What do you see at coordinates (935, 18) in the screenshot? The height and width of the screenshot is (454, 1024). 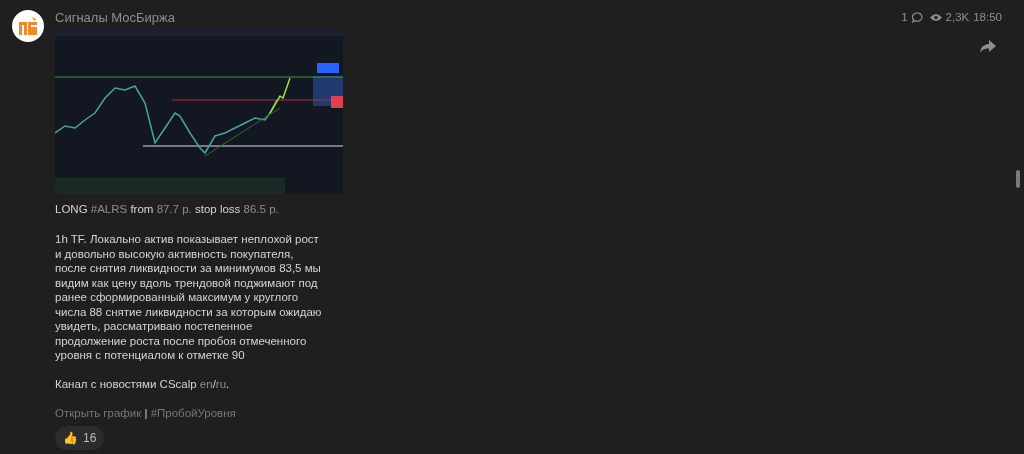 I see `eye-icon` at bounding box center [935, 18].